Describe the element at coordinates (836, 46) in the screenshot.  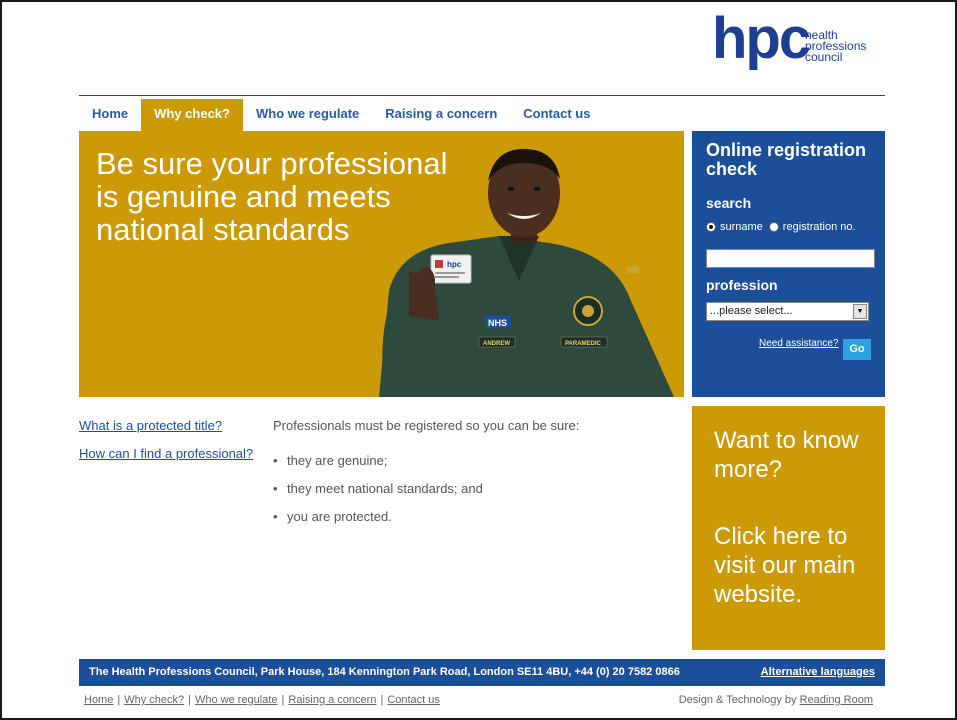
I see `logo-subtext: health professions council` at that location.